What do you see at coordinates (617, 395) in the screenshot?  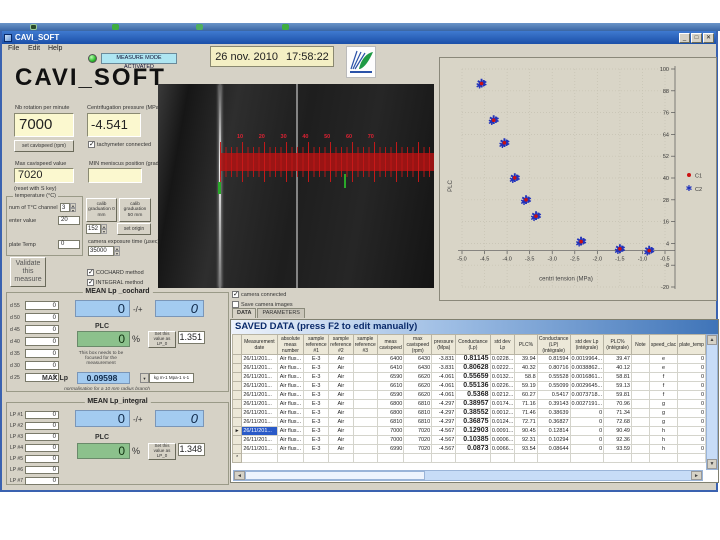 I see `table-cell: 59.81` at bounding box center [617, 395].